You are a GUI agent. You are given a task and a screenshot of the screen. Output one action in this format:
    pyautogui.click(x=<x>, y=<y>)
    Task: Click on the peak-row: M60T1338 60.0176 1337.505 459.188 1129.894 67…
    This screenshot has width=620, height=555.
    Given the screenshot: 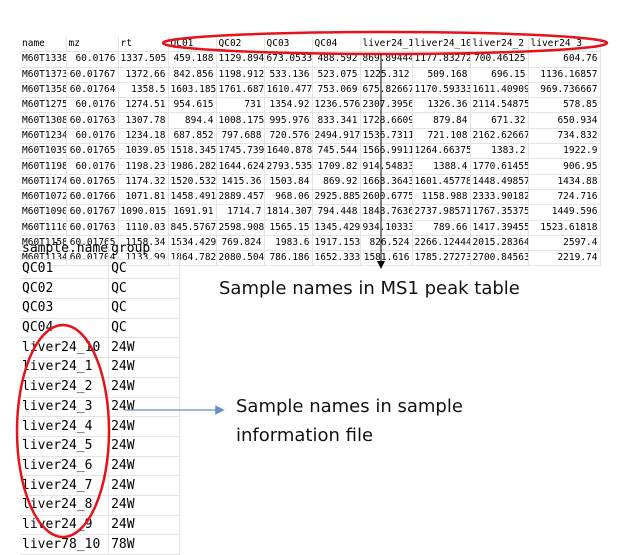 What is the action you would take?
    pyautogui.click(x=310, y=59)
    